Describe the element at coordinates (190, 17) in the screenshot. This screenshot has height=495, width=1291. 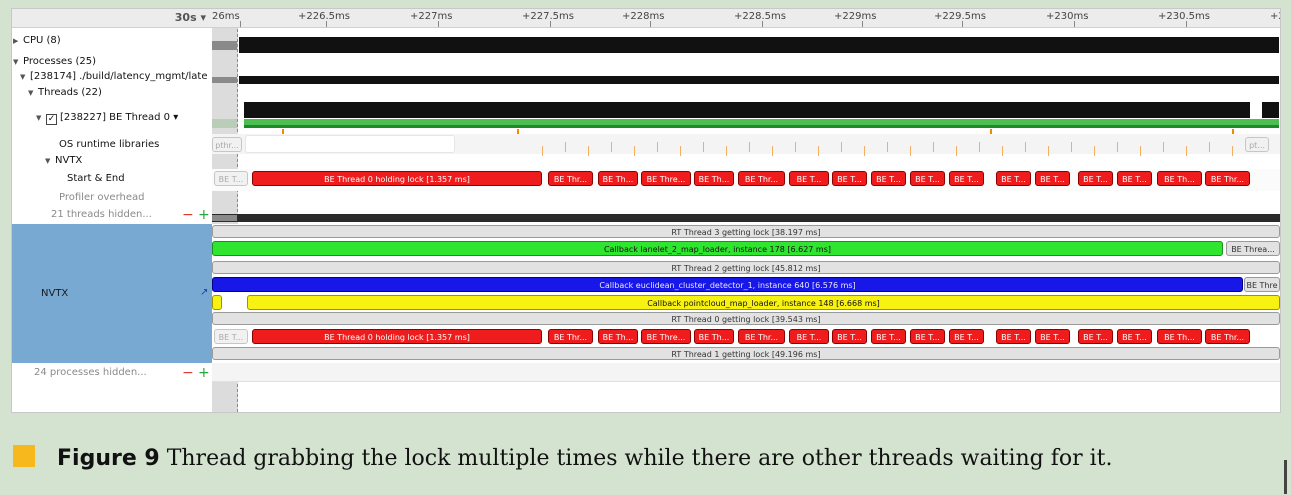
I see `zoom-selector: 30s ▾` at that location.